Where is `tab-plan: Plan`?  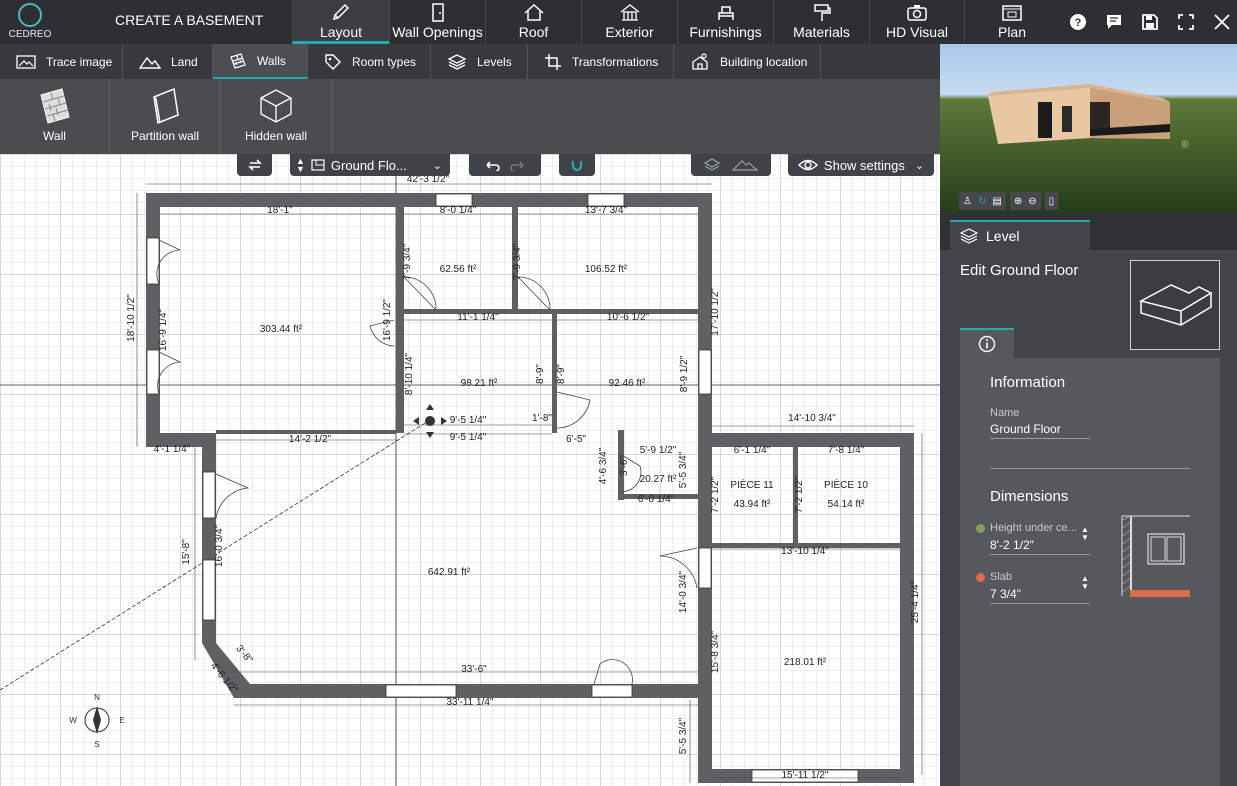 tab-plan: Plan is located at coordinates (1011, 22).